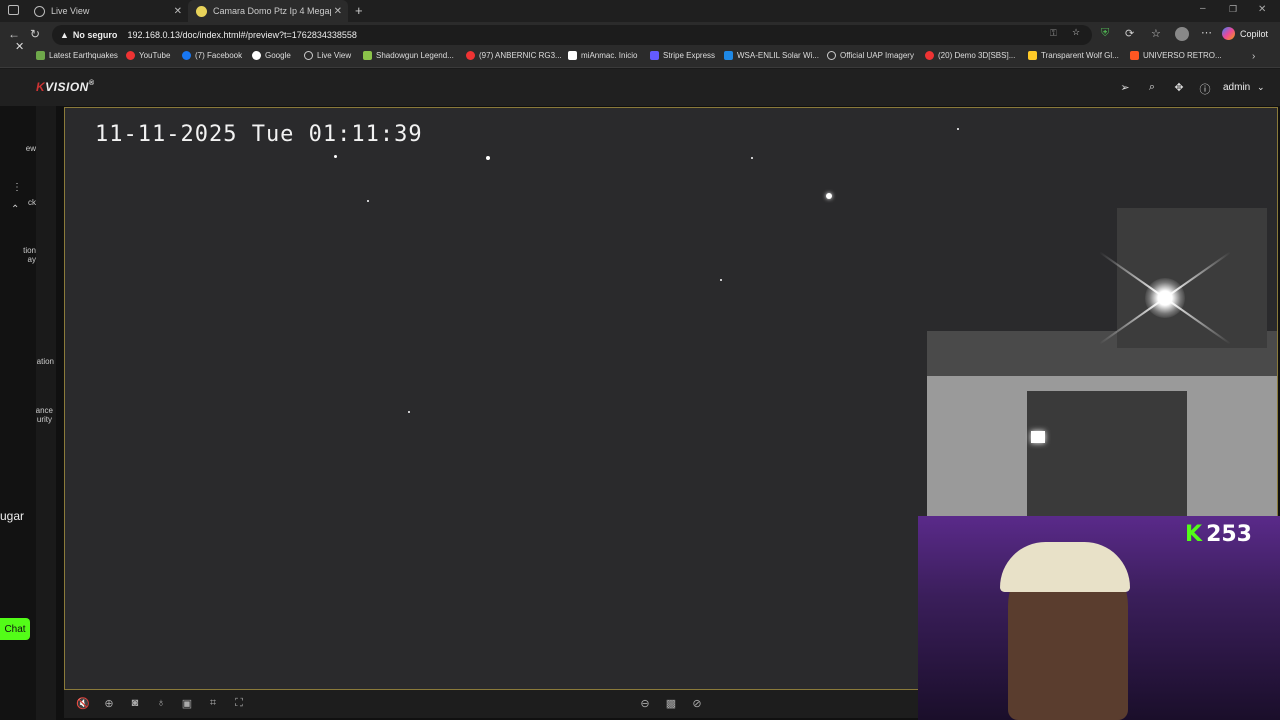  I want to click on copilot-icon, so click(1228, 33).